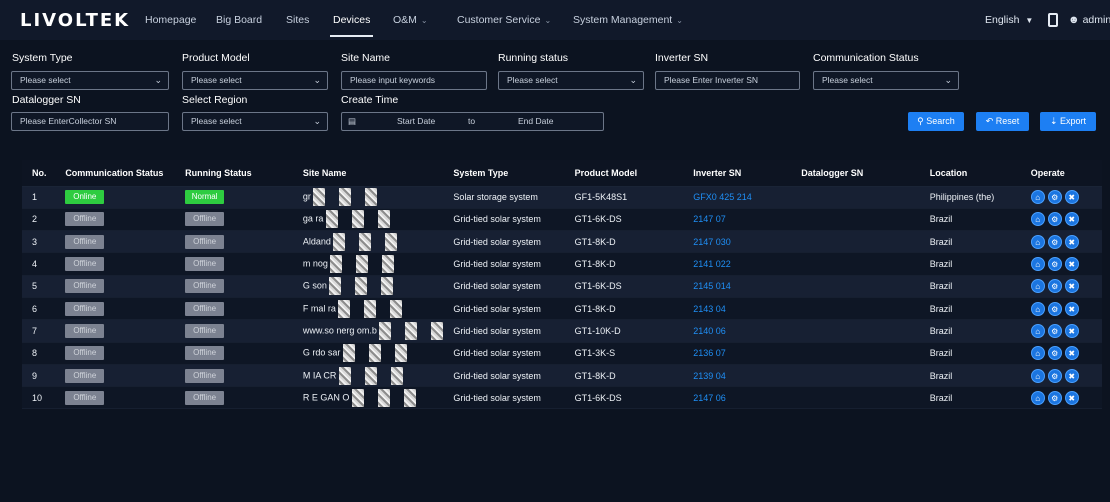 The image size is (1110, 502). Describe the element at coordinates (368, 398) in the screenshot. I see `site-name-cell: R E GAN O` at that location.